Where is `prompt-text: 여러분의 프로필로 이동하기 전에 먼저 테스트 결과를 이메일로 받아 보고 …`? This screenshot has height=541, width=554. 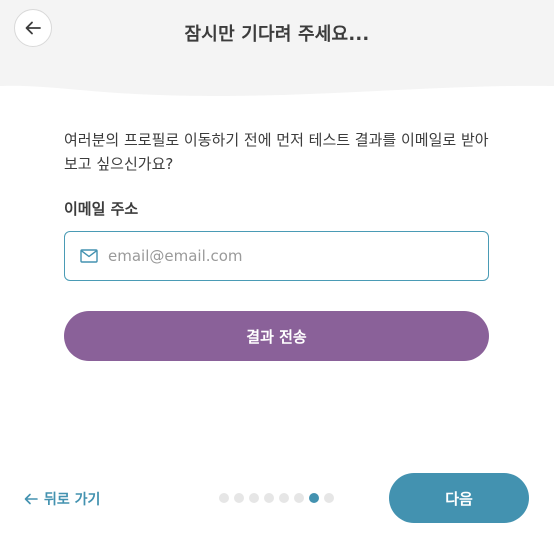
prompt-text: 여러분의 프로필로 이동하기 전에 먼저 테스트 결과를 이메일로 받아 보고 … is located at coordinates (276, 152).